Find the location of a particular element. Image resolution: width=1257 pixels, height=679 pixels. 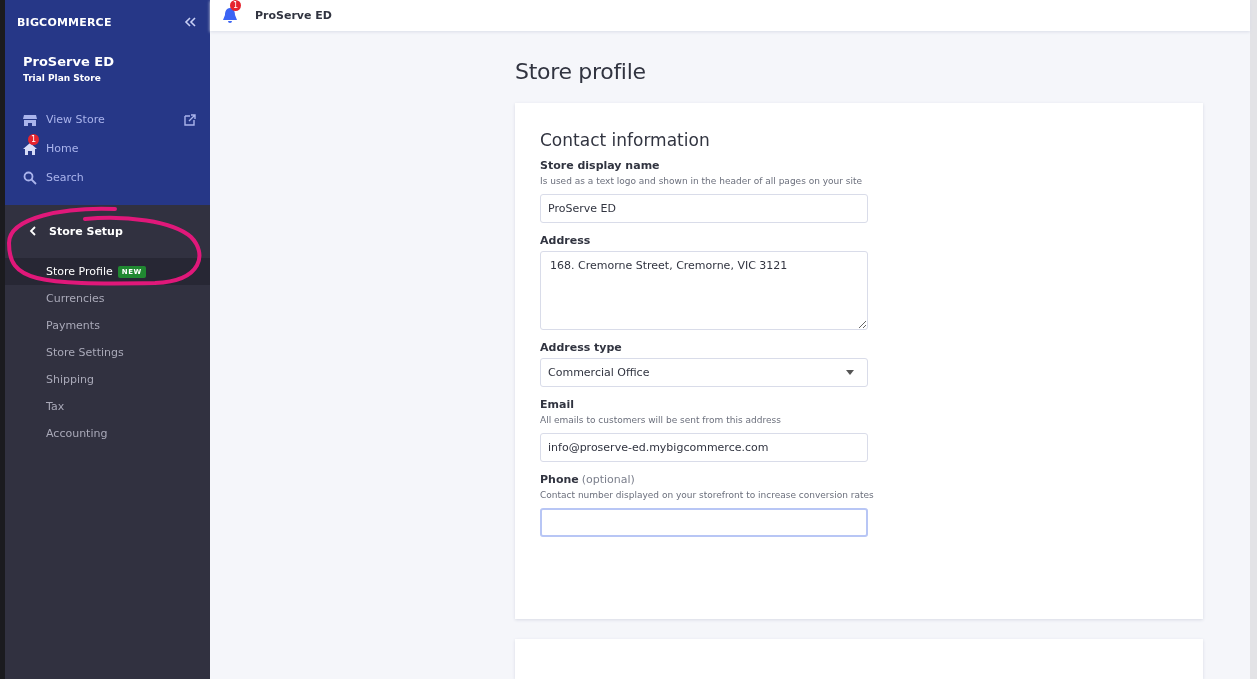

menu-item: Tax is located at coordinates (107, 406).